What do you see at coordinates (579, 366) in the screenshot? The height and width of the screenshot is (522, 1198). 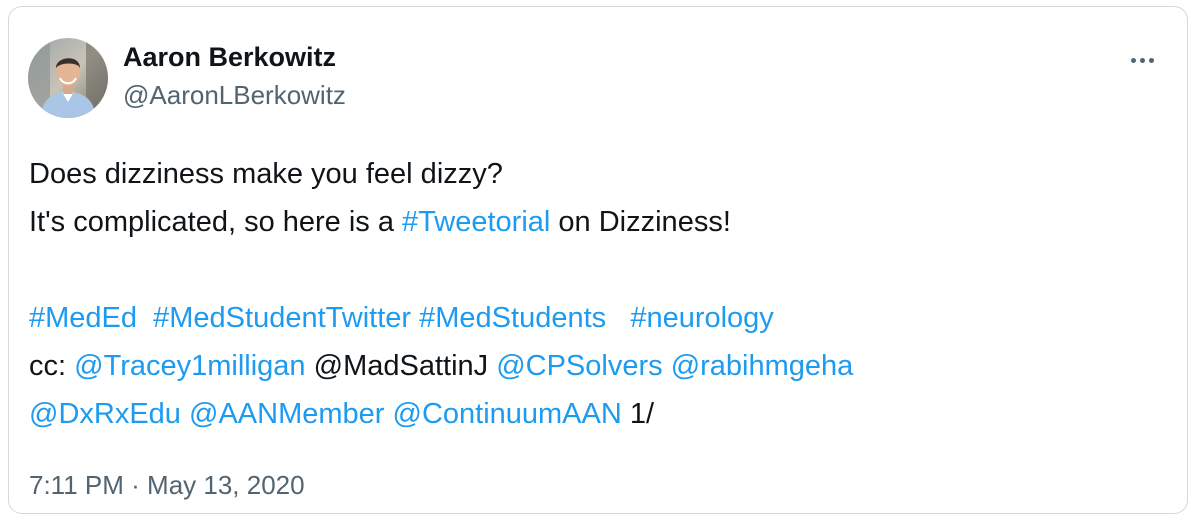 I see `mention-link: @CPSolvers` at bounding box center [579, 366].